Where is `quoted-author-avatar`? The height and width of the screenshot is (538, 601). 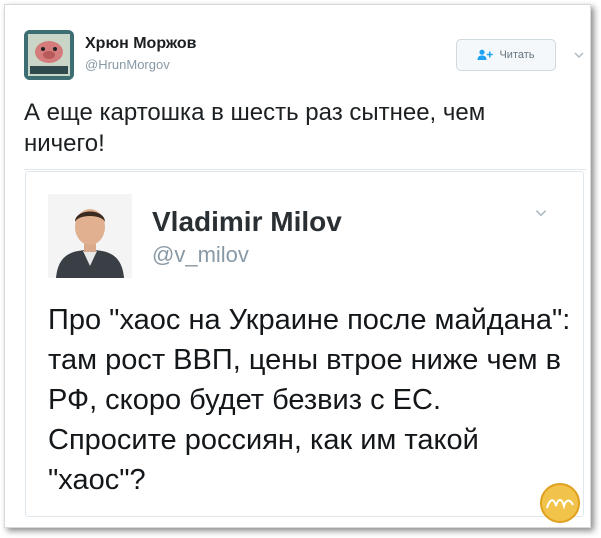 quoted-author-avatar is located at coordinates (90, 236).